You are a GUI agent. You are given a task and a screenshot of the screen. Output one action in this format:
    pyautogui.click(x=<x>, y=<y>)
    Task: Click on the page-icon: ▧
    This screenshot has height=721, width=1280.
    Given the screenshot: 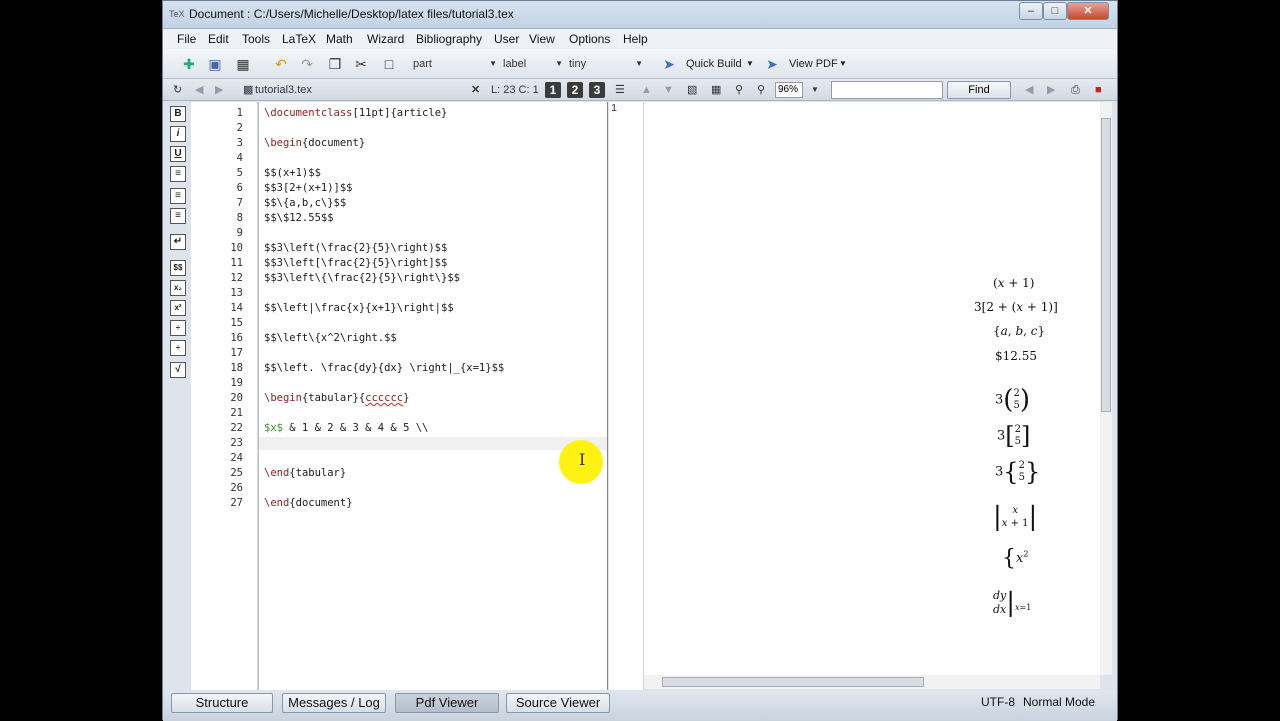 What is the action you would take?
    pyautogui.click(x=692, y=90)
    